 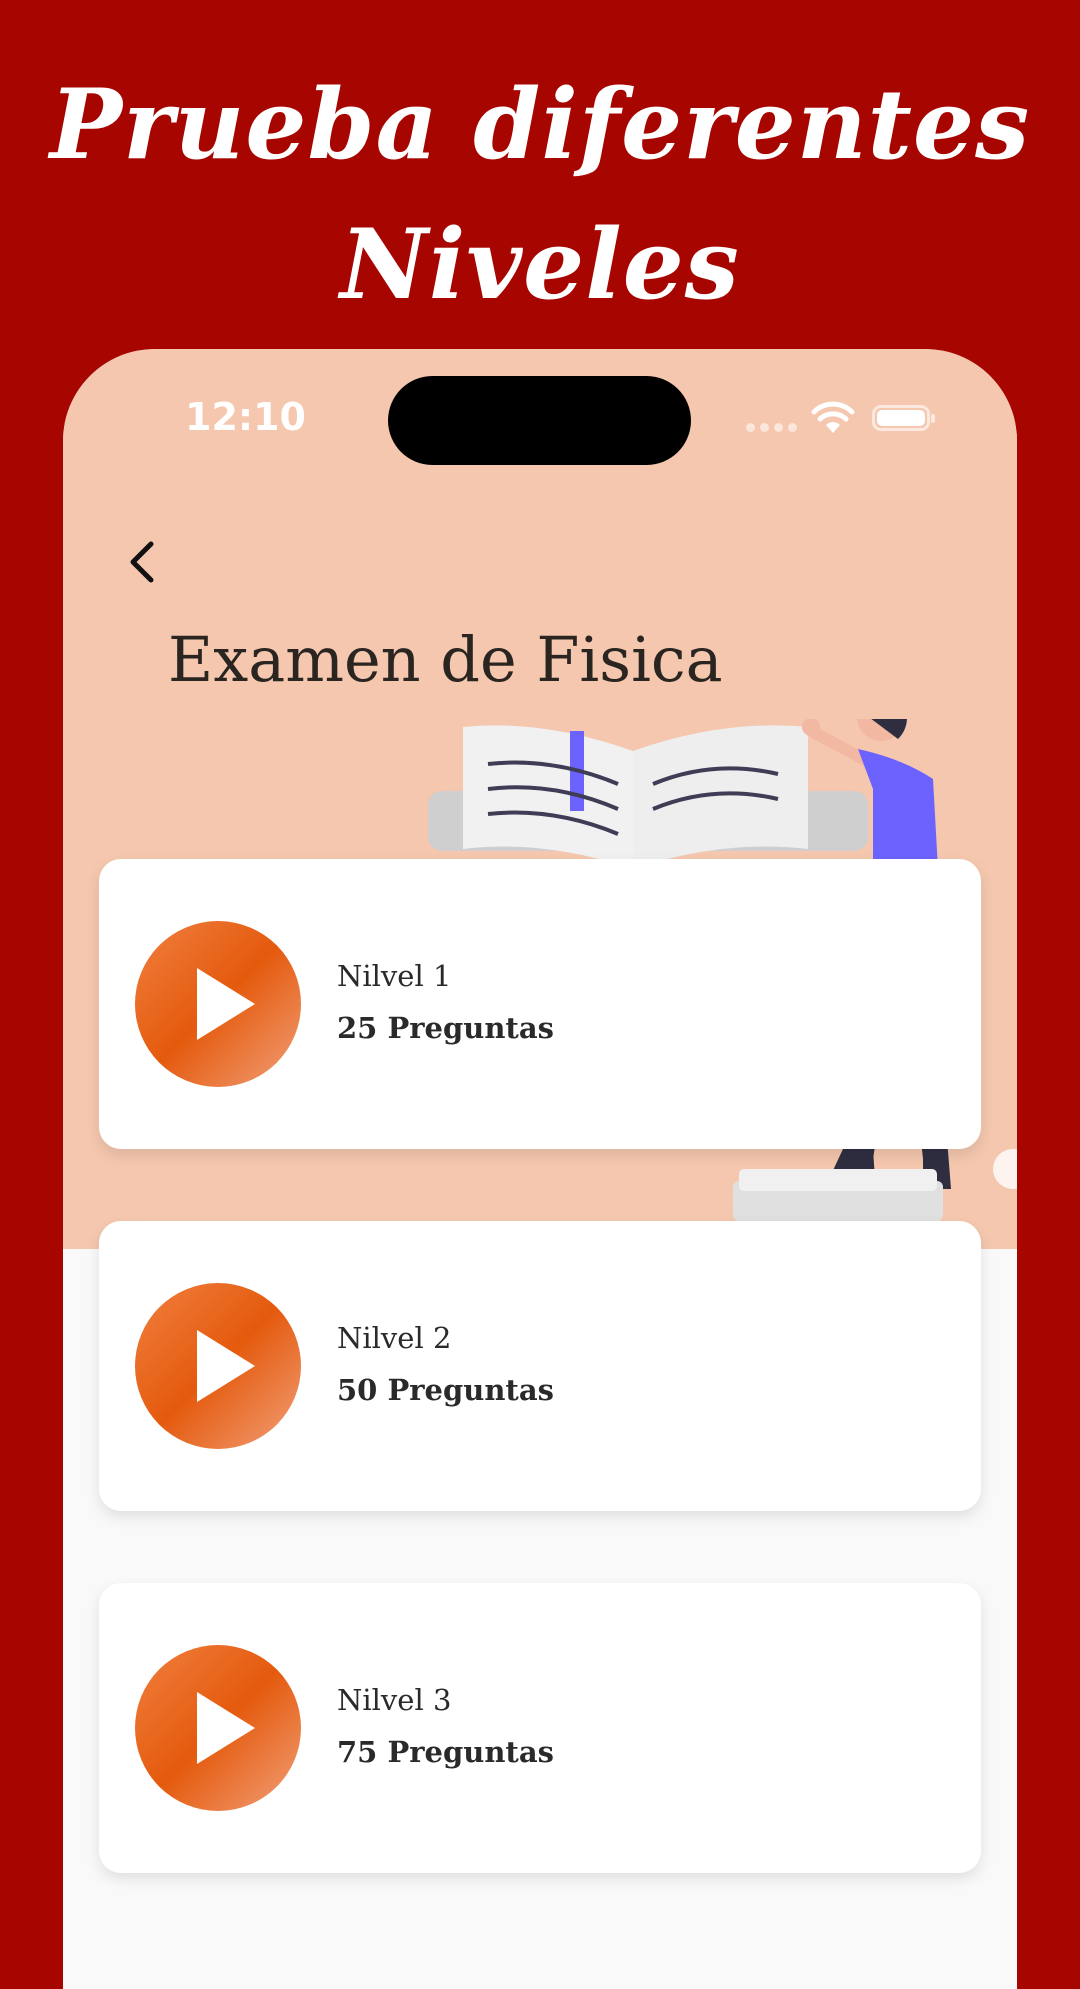 What do you see at coordinates (540, 1728) in the screenshot?
I see `level-card-3: Nilvel 3 75 Preguntas` at bounding box center [540, 1728].